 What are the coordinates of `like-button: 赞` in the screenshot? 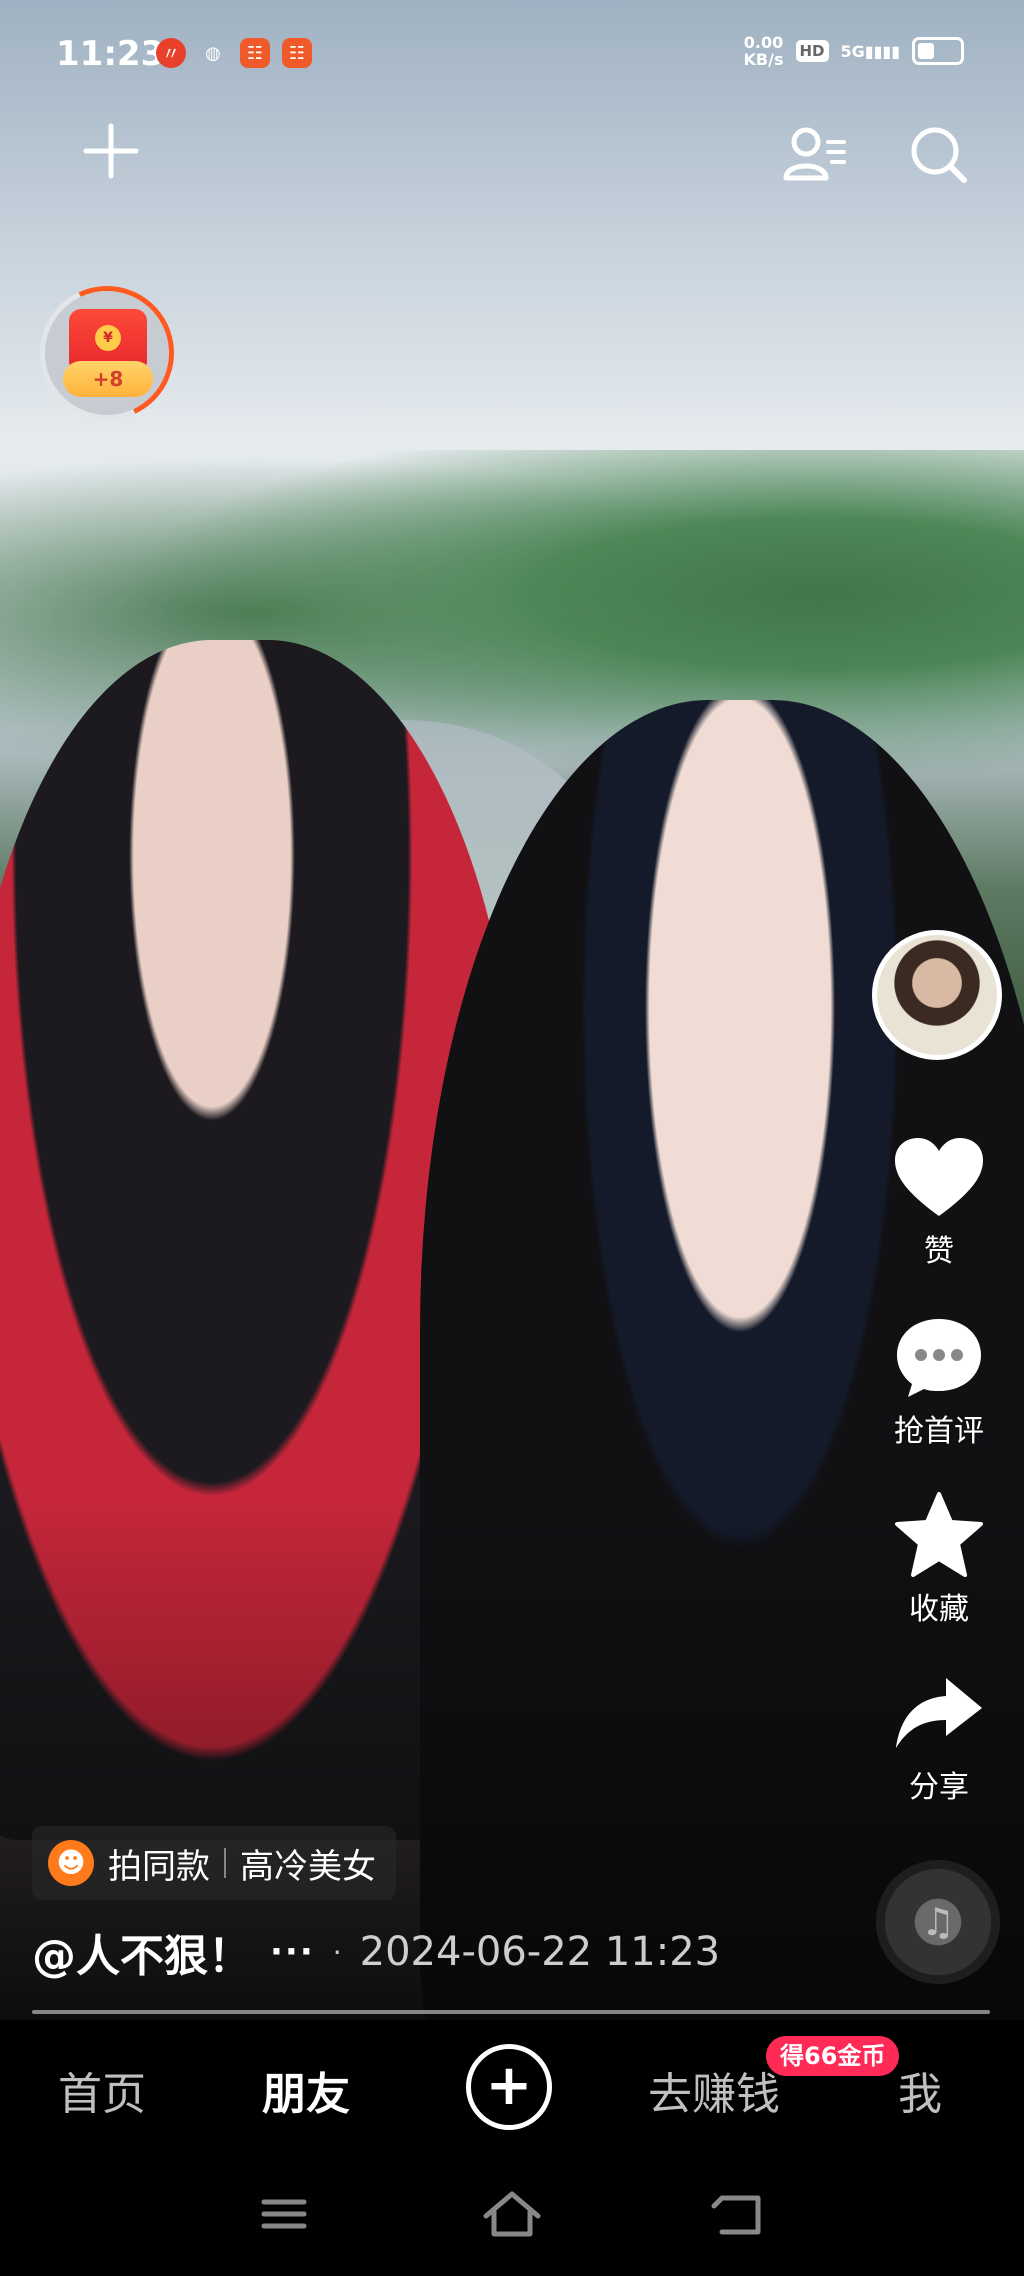 It's located at (939, 1200).